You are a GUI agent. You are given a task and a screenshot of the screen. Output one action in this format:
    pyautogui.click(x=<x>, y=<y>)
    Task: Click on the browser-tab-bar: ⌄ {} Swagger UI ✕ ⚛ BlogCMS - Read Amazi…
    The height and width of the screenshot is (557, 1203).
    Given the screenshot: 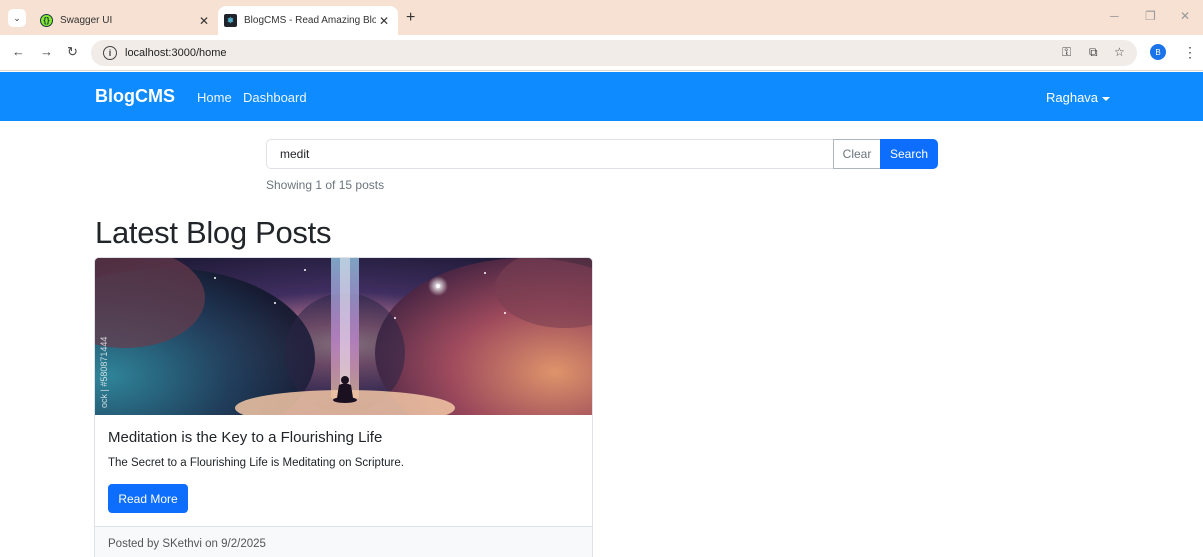 What is the action you would take?
    pyautogui.click(x=601, y=17)
    